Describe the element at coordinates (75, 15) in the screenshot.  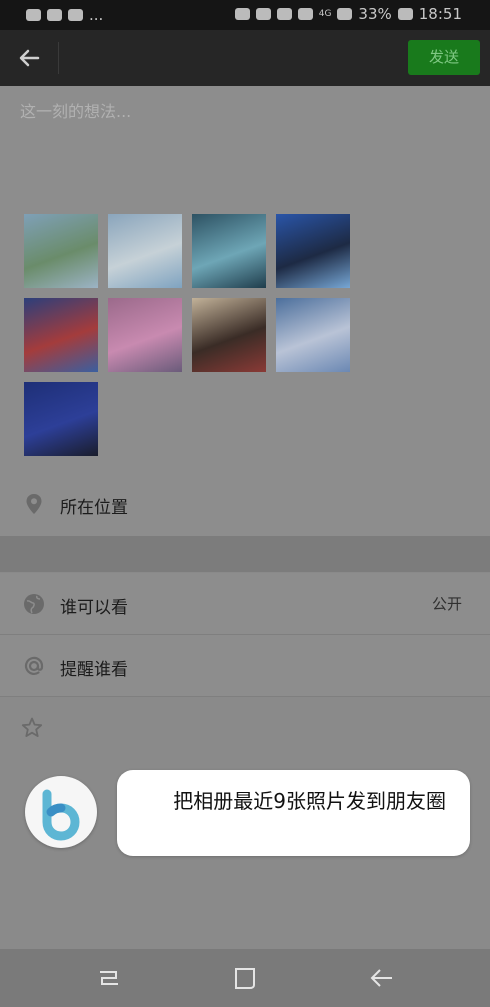
I see `image-icon` at that location.